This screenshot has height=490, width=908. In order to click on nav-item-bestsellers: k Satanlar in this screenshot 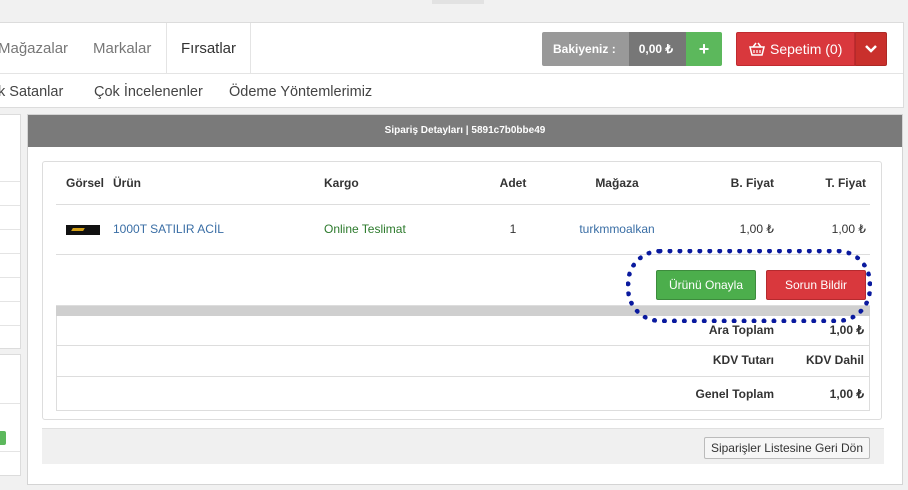, I will do `click(31, 92)`.